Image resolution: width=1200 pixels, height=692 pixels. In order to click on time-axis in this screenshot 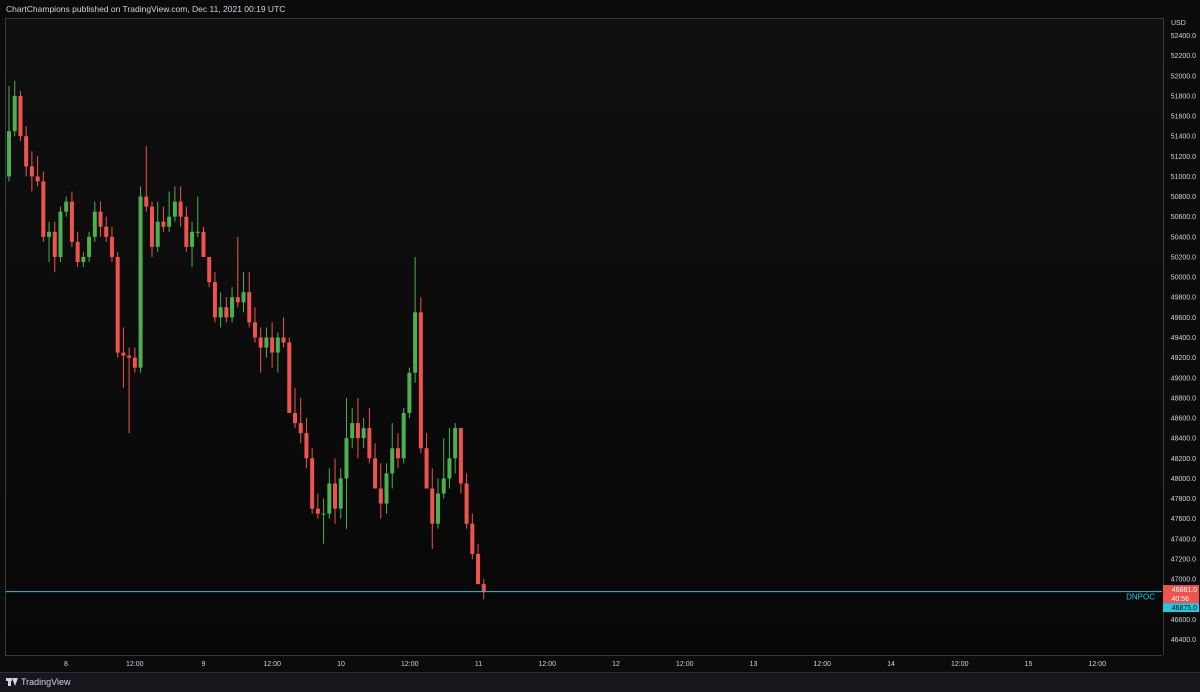, I will do `click(583, 664)`.